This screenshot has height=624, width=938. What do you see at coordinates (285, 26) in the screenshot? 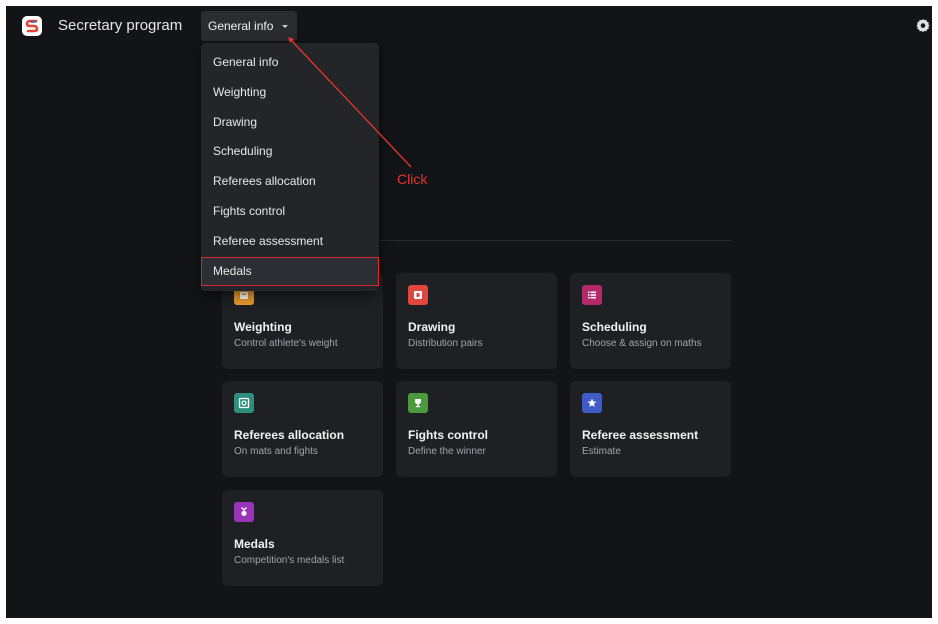
I see `caret-down-icon` at bounding box center [285, 26].